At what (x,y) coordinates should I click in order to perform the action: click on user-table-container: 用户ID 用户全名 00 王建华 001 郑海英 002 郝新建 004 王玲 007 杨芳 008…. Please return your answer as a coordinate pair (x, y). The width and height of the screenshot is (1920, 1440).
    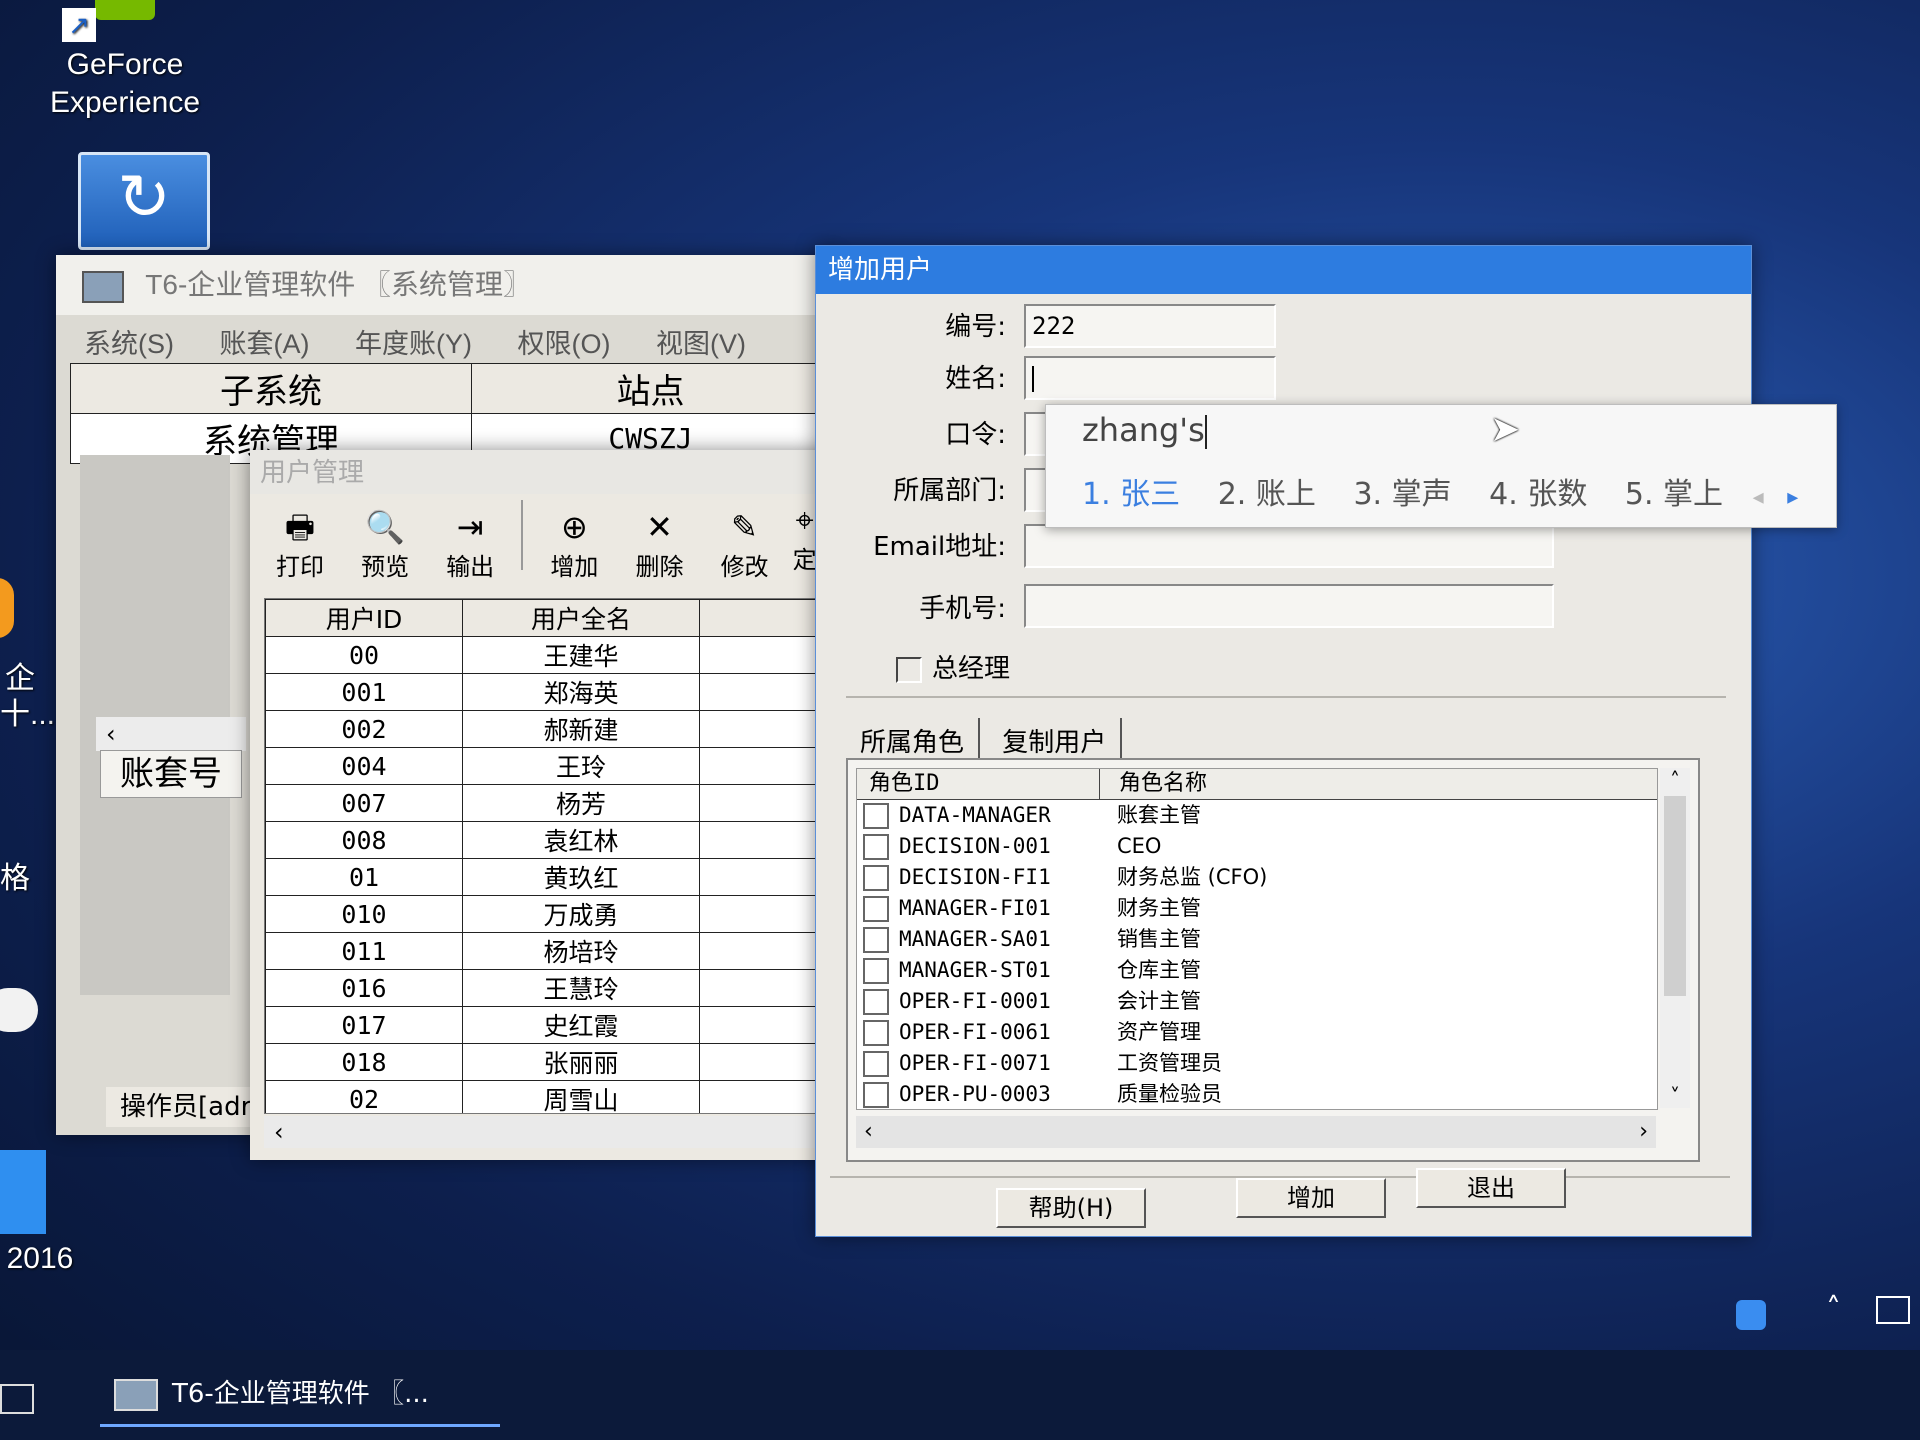
    Looking at the image, I should click on (550, 856).